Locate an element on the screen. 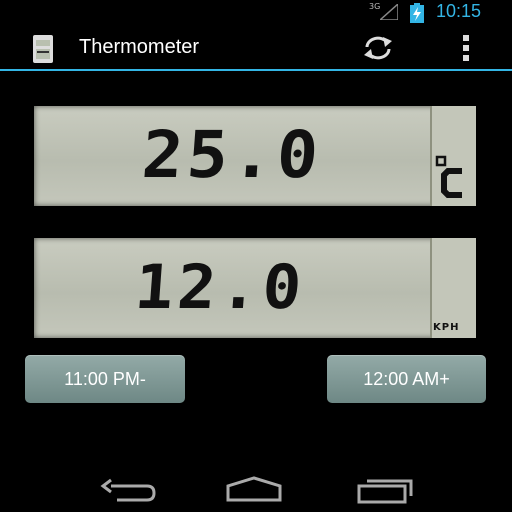 The width and height of the screenshot is (512, 512). overflow-menu-button is located at coordinates (466, 48).